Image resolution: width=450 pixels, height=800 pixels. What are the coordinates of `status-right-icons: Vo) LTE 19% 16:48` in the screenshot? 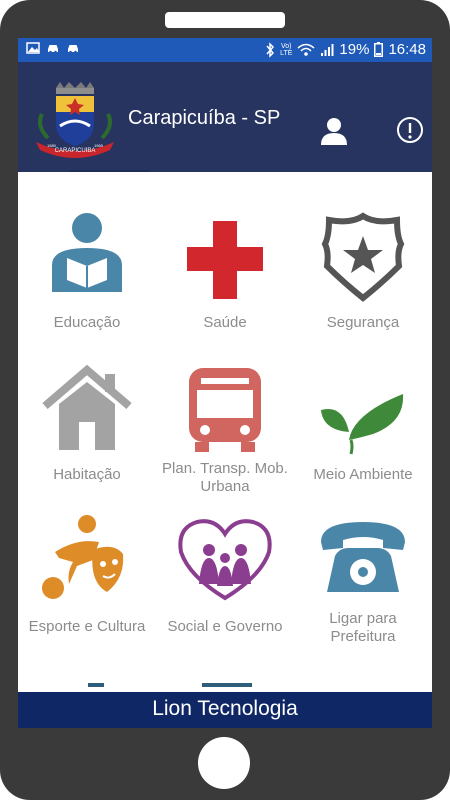 It's located at (345, 49).